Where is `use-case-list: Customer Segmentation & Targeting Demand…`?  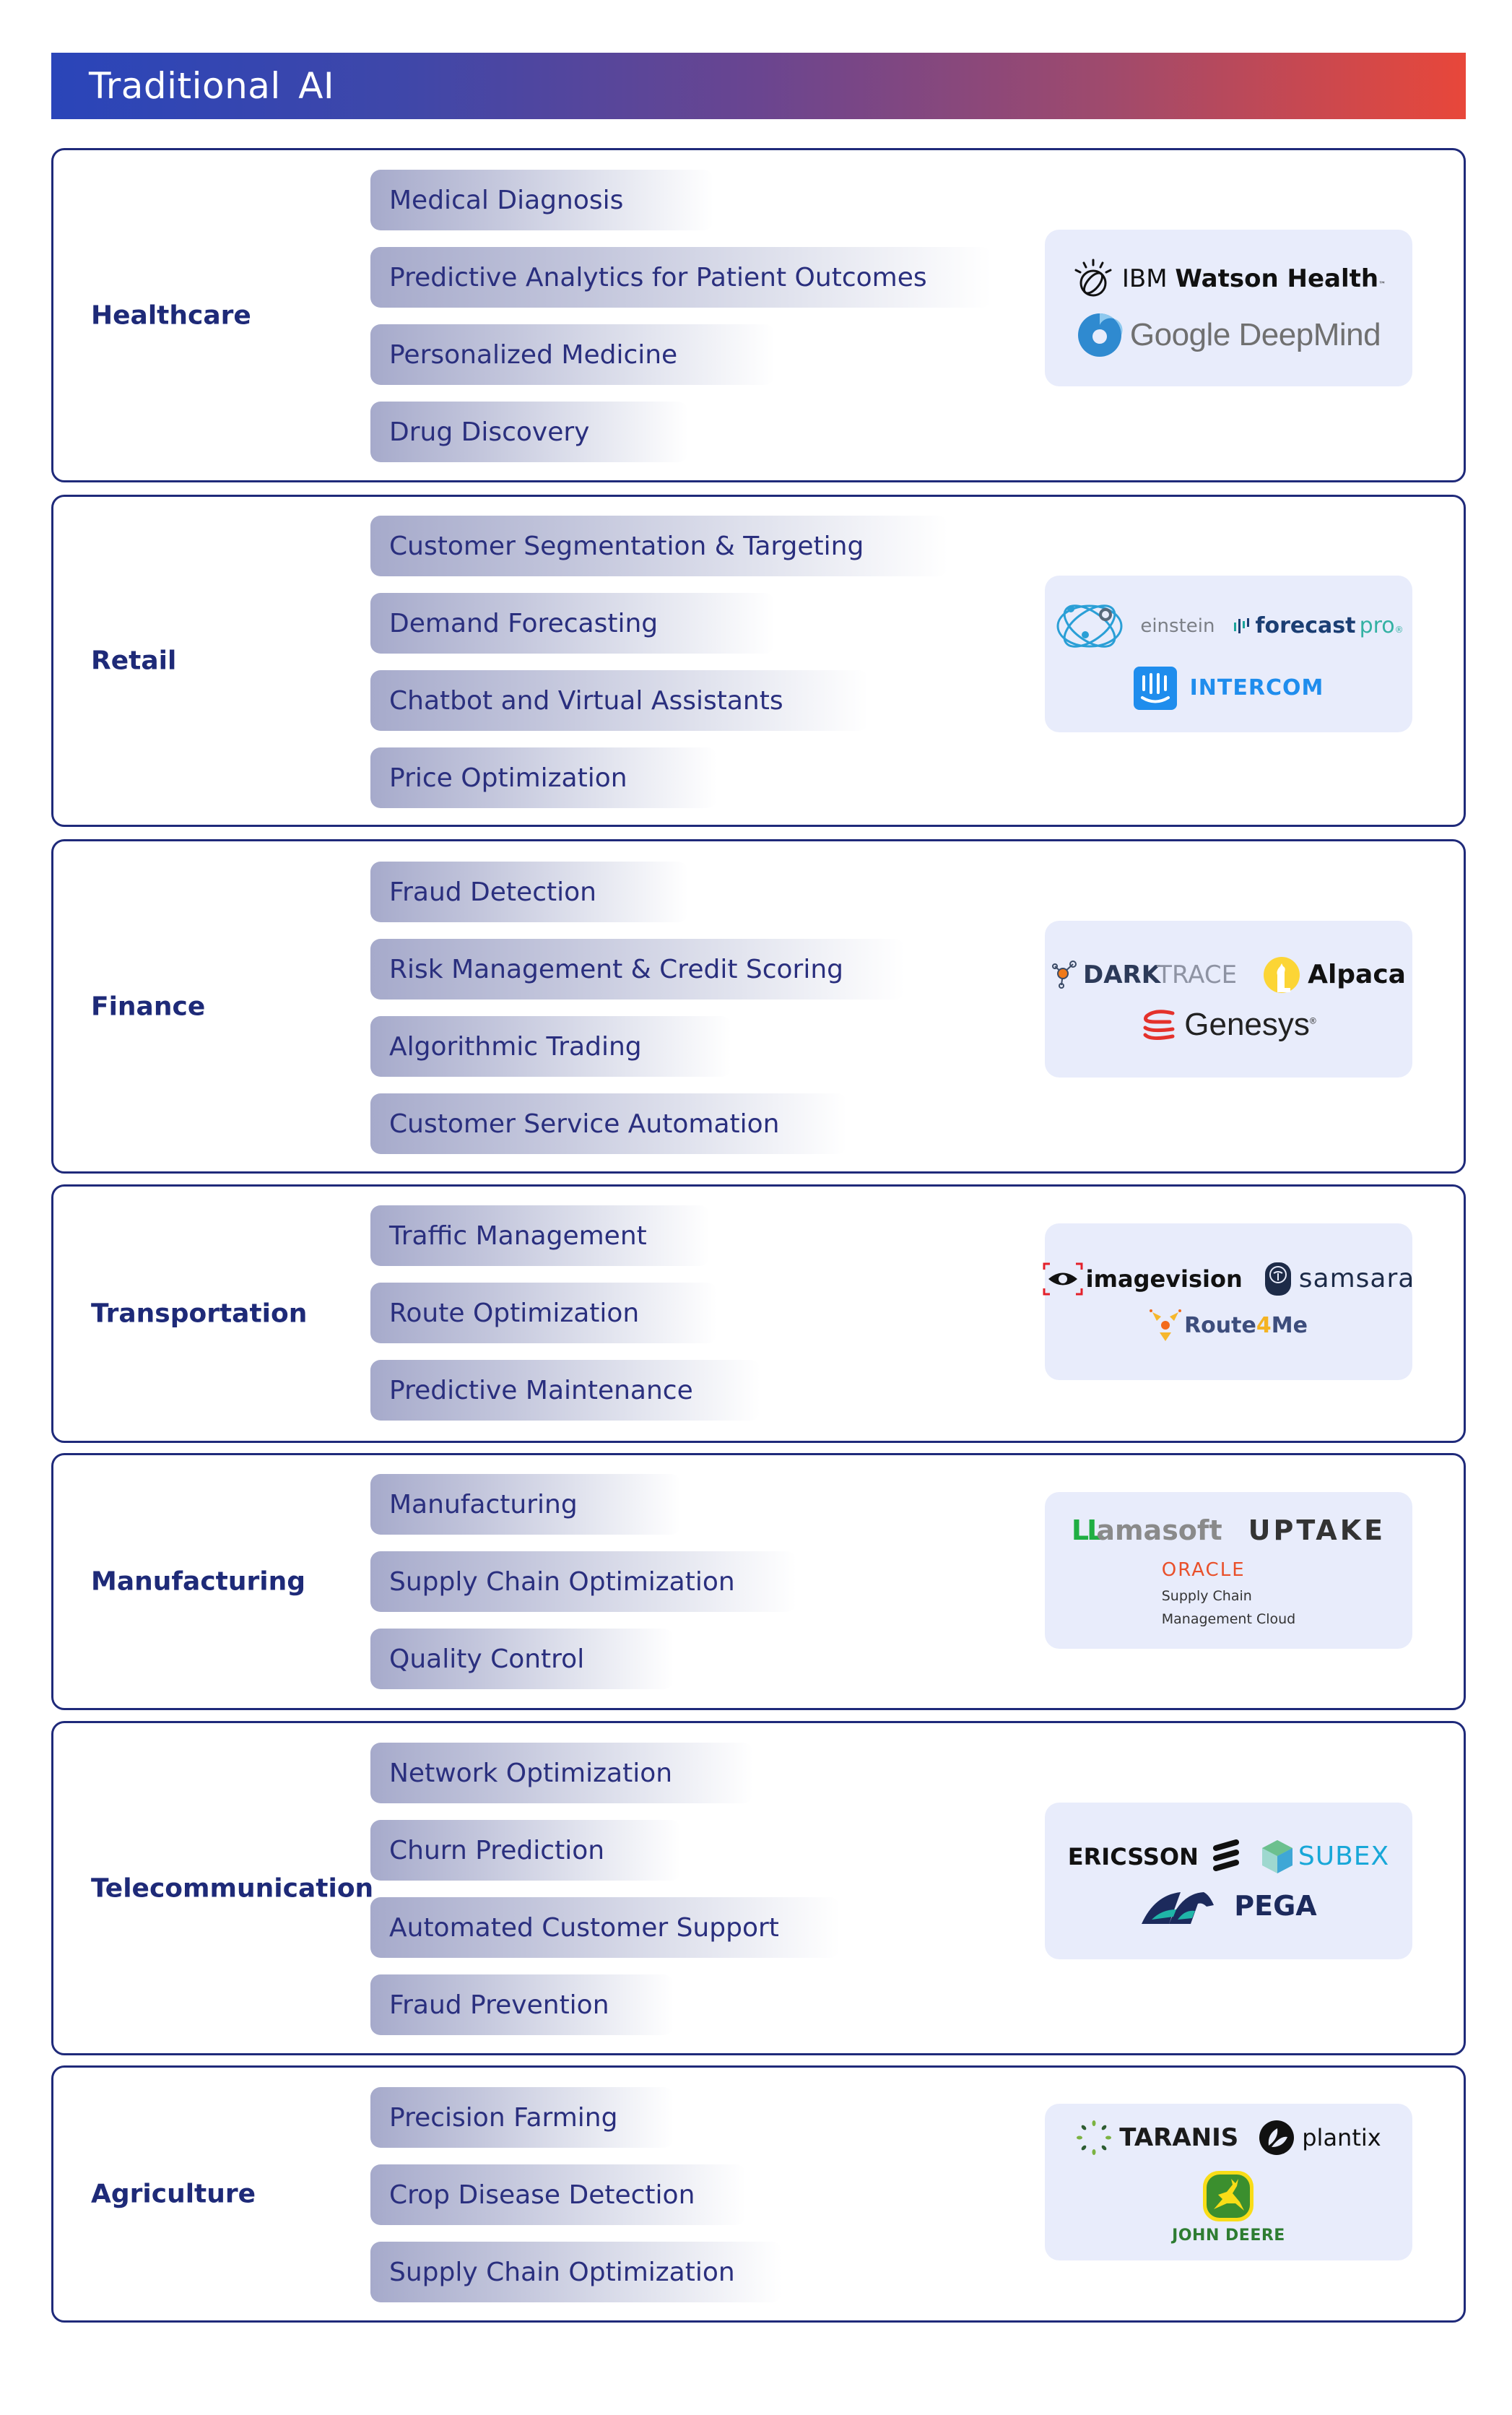 use-case-list: Customer Segmentation & Targeting Demand… is located at coordinates (659, 670).